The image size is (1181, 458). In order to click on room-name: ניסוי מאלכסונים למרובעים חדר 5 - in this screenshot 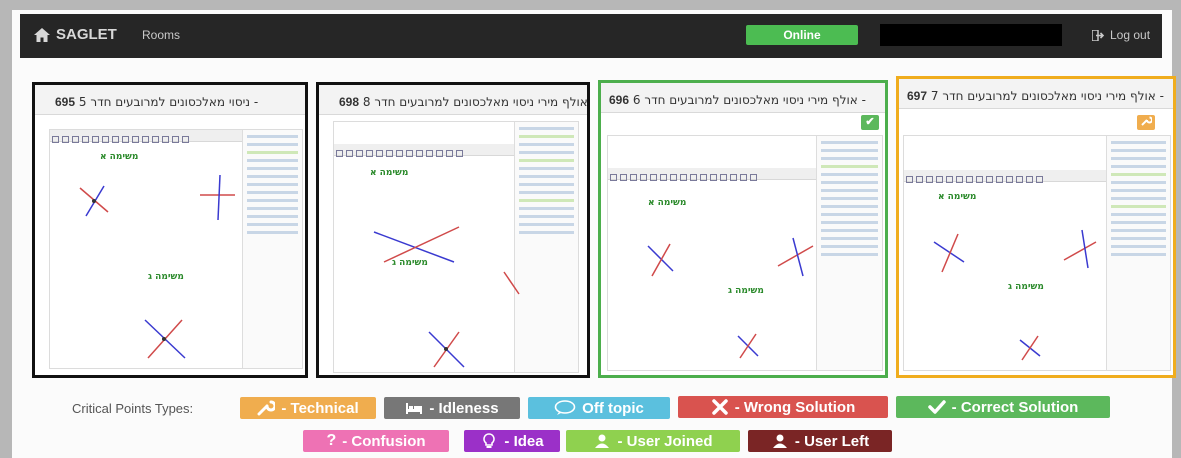, I will do `click(168, 102)`.